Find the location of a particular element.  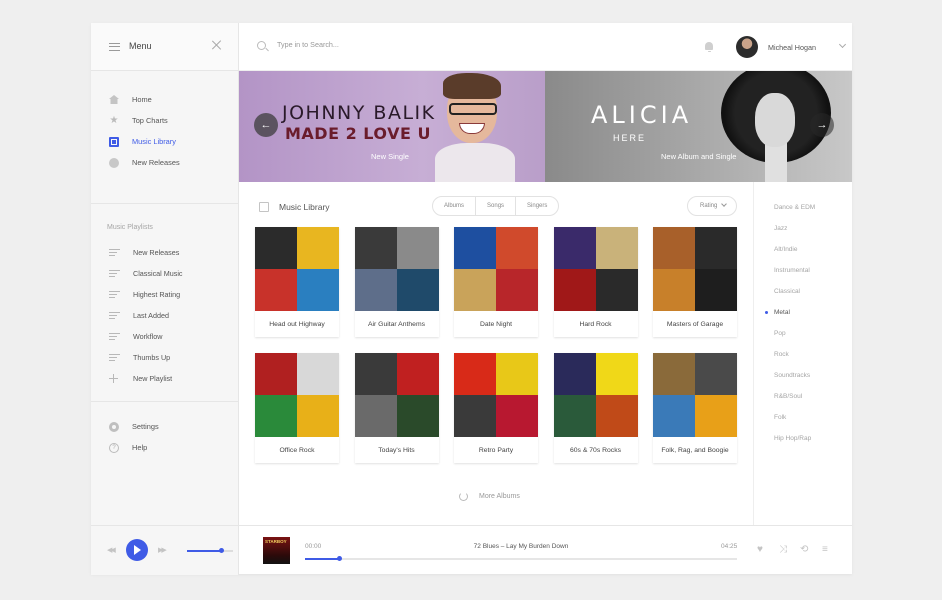

track-title: 72 Blues – Lay My Burden Down is located at coordinates (521, 546).